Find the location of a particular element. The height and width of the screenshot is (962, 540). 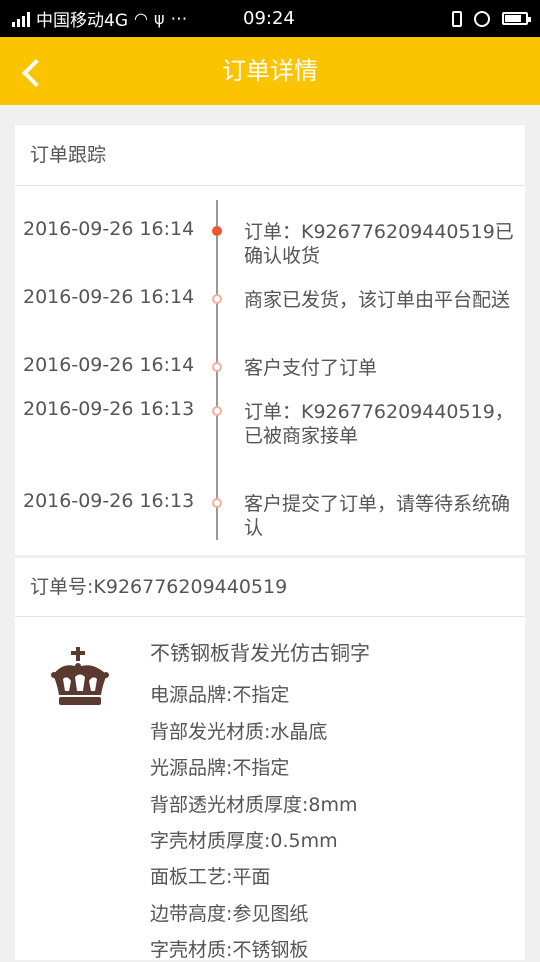

status-bar: 中国移动4G ◠ ψ ⋯ 09:24 is located at coordinates (270, 18).